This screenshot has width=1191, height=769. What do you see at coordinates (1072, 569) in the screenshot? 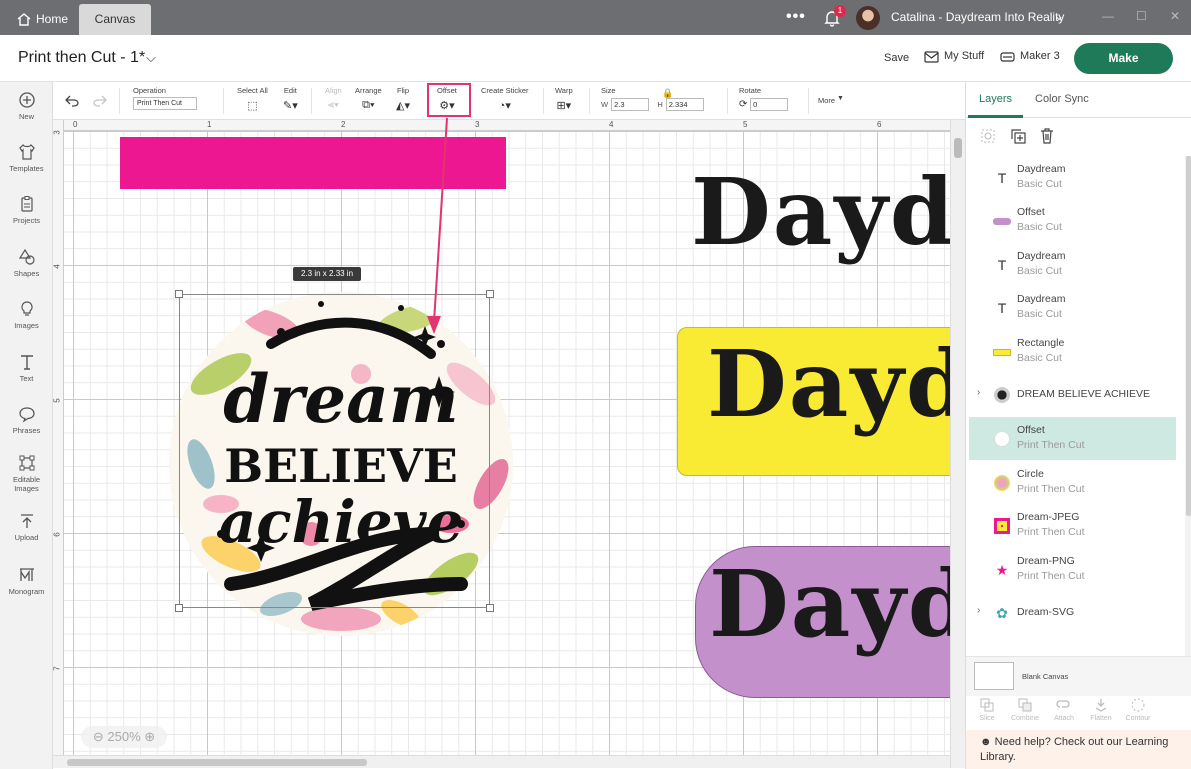
I see `layer-item: ★ Dream-PNG Print Then Cut` at bounding box center [1072, 569].